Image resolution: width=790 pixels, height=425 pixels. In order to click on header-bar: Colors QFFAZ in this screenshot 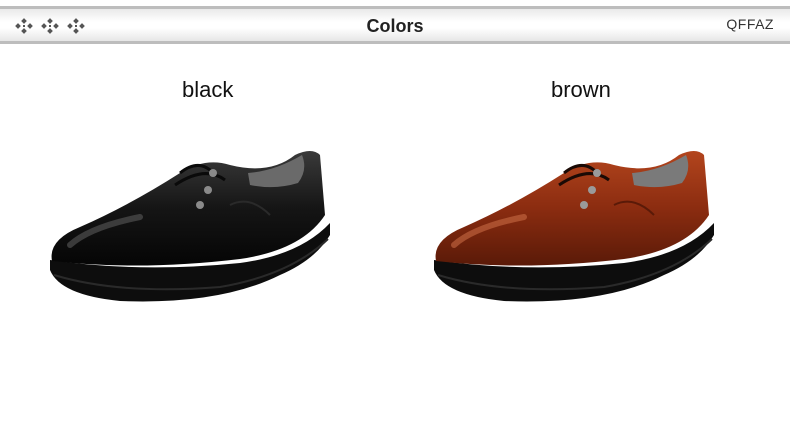, I will do `click(395, 25)`.